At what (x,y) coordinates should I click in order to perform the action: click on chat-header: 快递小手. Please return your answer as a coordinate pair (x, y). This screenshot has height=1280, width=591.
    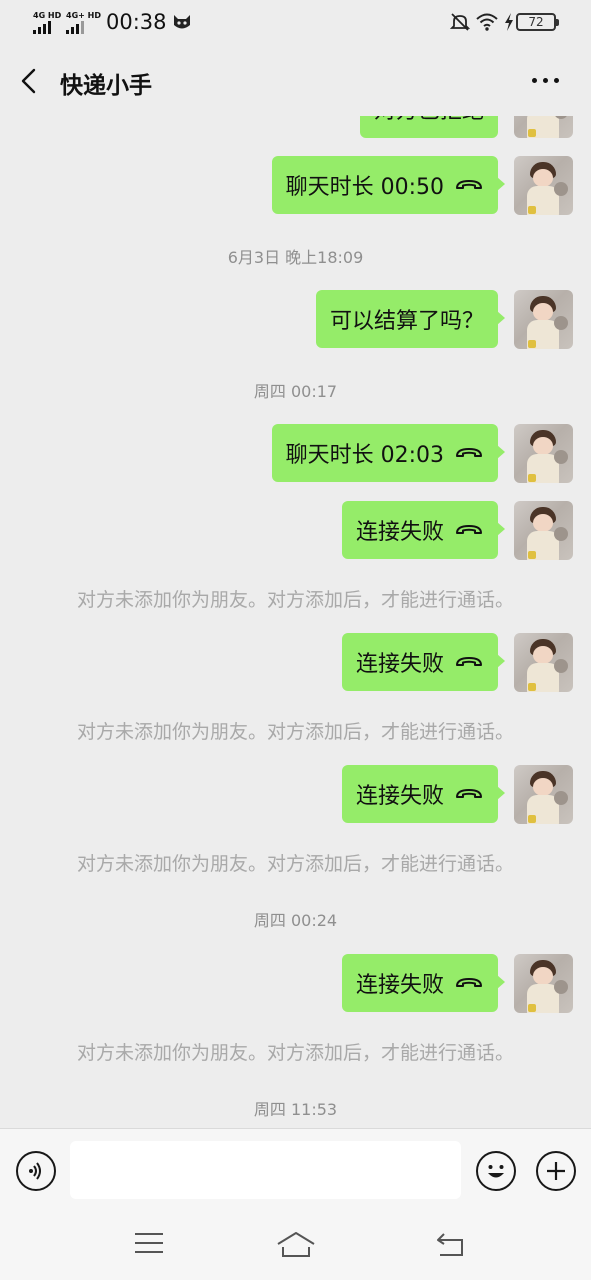
    Looking at the image, I should click on (295, 81).